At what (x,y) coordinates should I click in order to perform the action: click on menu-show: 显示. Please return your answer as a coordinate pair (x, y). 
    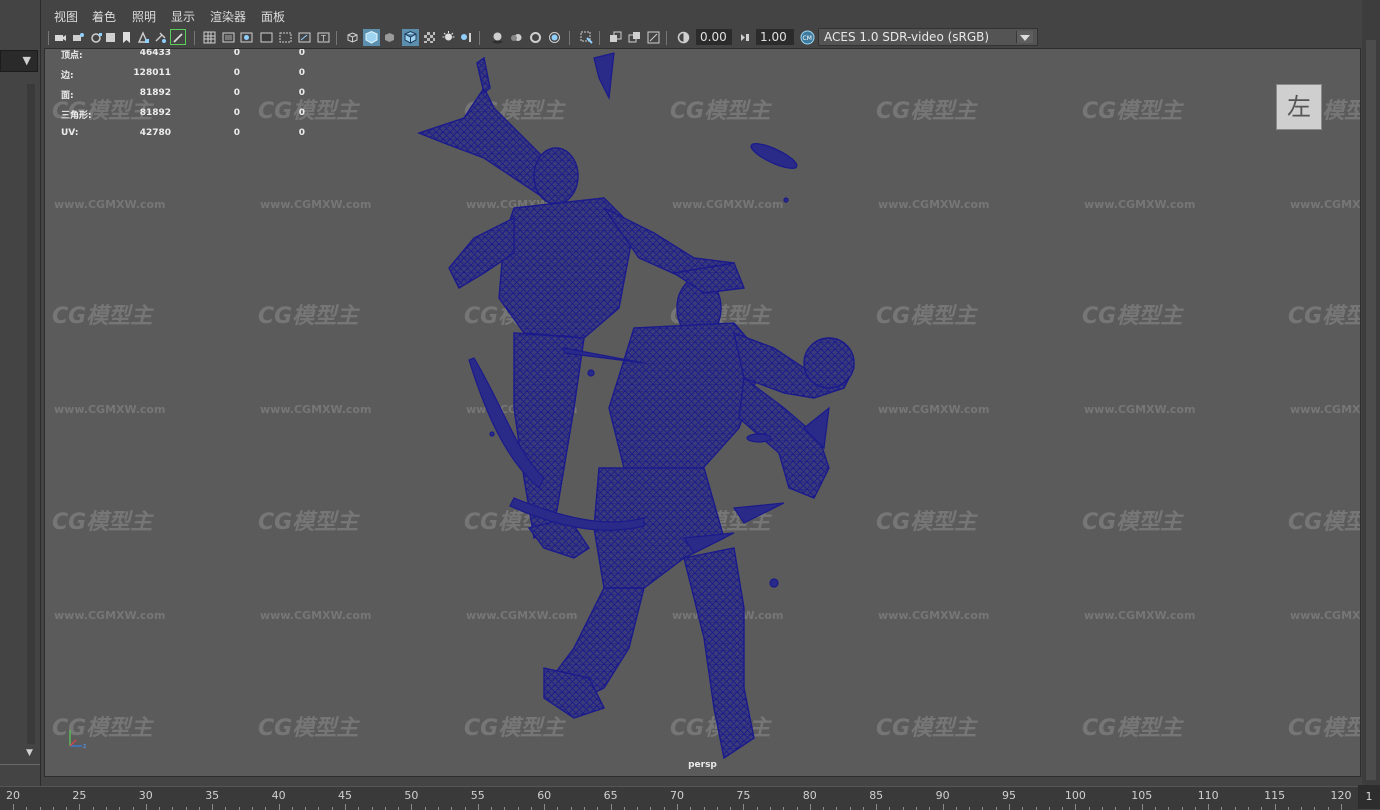
    Looking at the image, I should click on (183, 16).